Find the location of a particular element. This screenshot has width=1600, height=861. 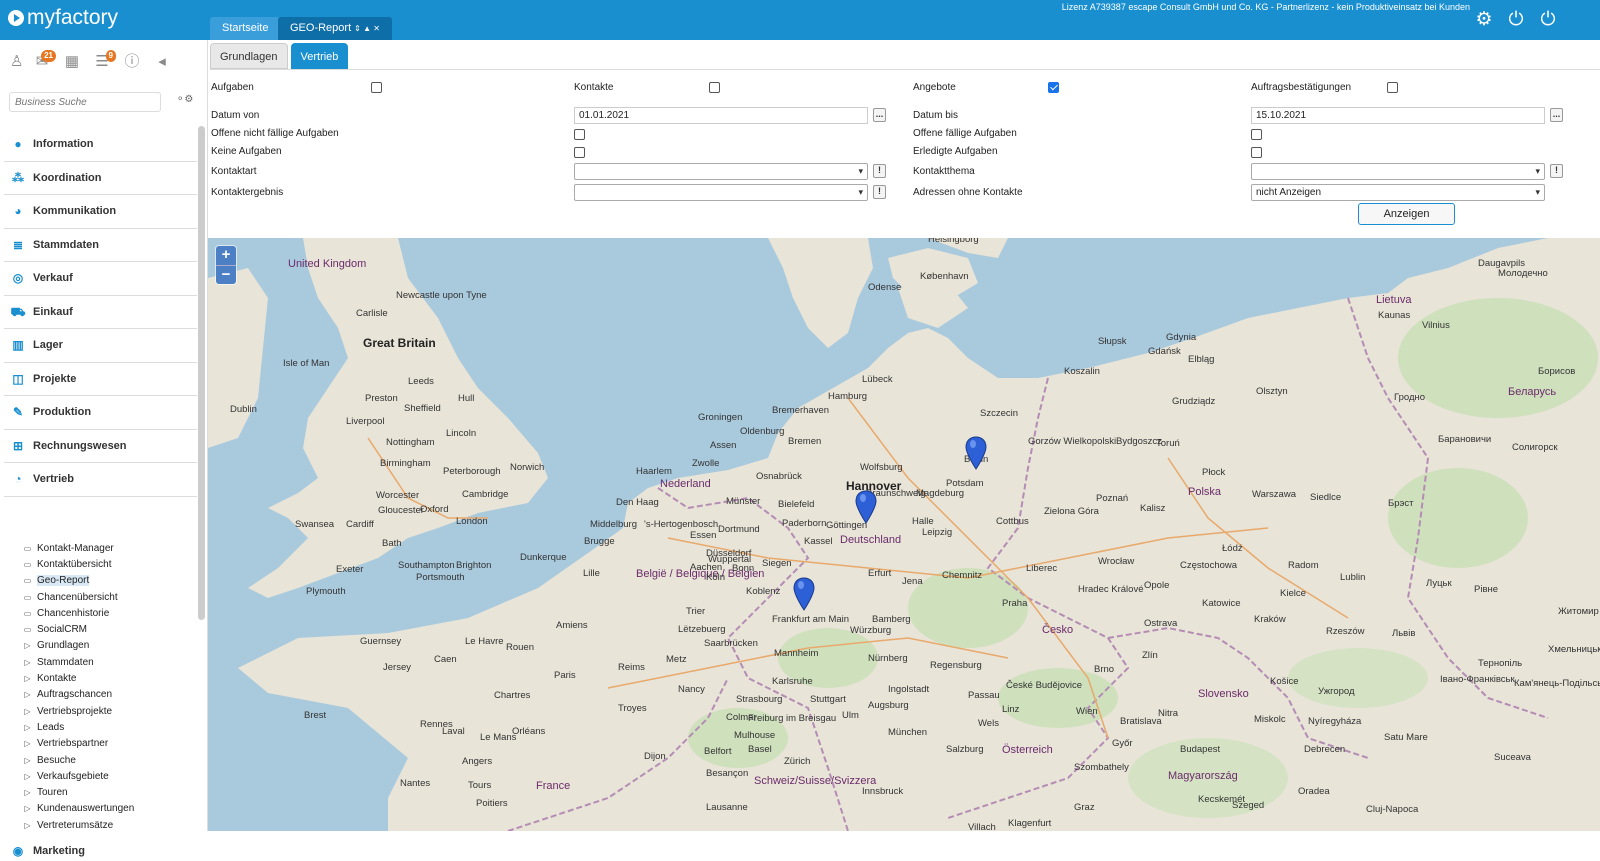

nav-projekte: ◫ Projekte is located at coordinates (100, 379).